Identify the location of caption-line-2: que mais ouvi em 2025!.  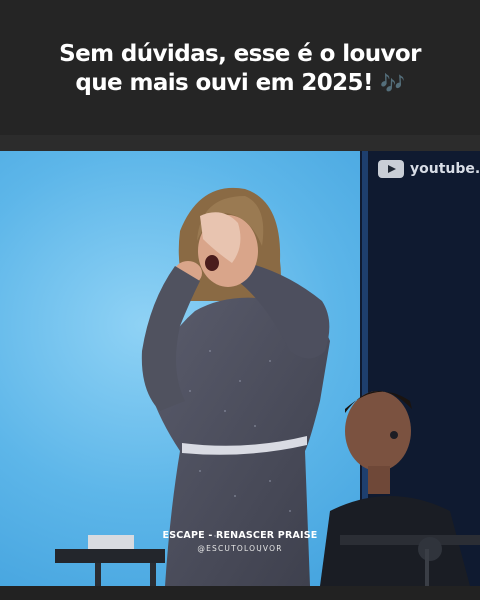
(224, 83).